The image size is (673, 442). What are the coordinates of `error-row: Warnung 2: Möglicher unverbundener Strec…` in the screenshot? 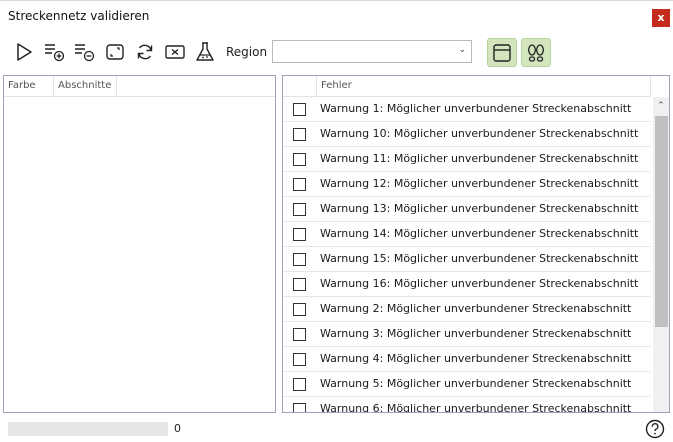 It's located at (467, 309).